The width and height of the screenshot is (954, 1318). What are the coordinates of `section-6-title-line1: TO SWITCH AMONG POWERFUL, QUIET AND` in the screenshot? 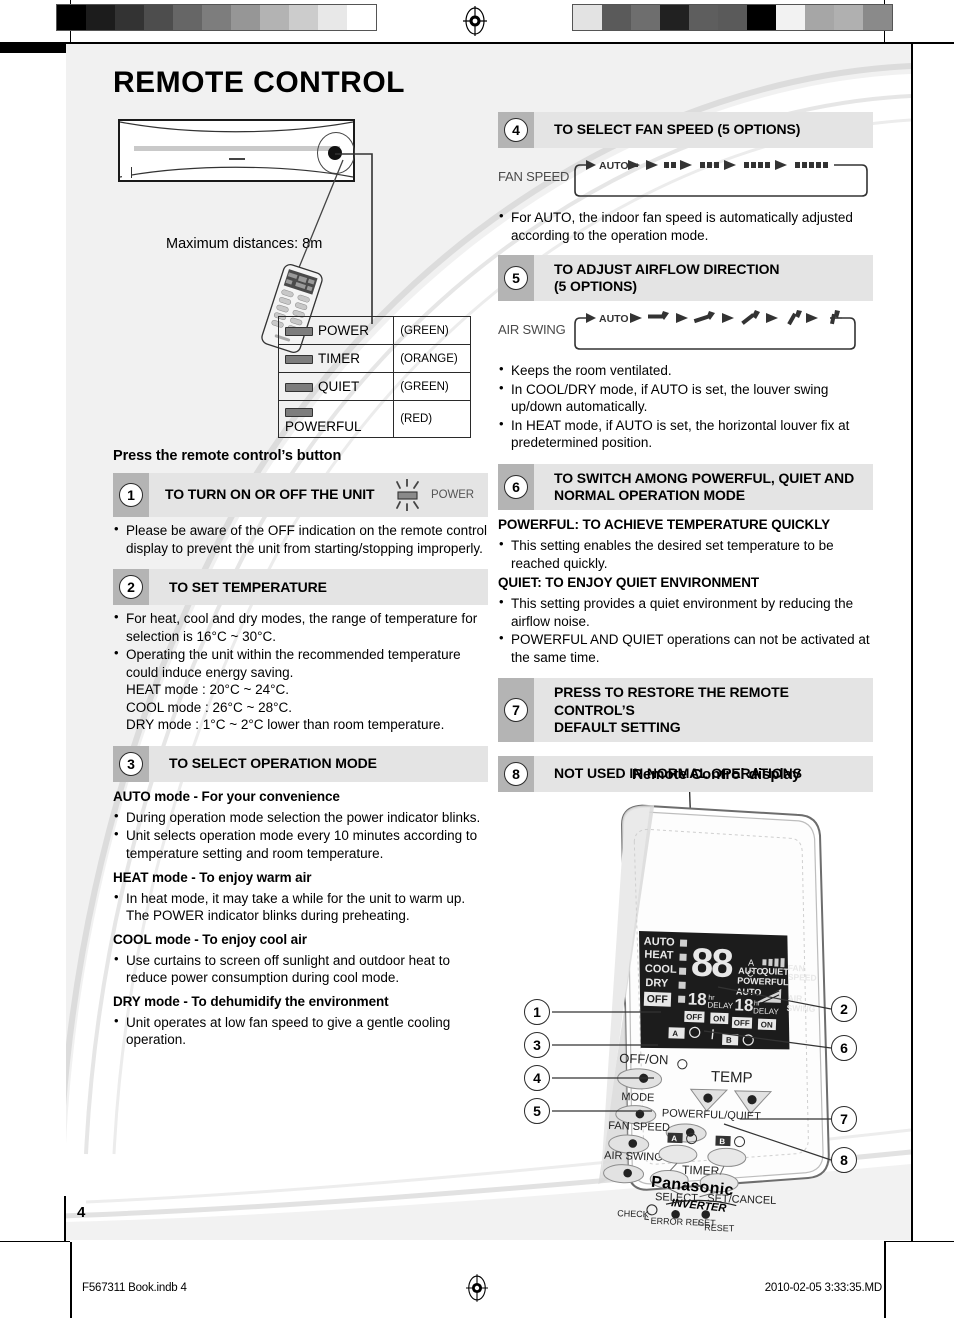 It's located at (704, 477).